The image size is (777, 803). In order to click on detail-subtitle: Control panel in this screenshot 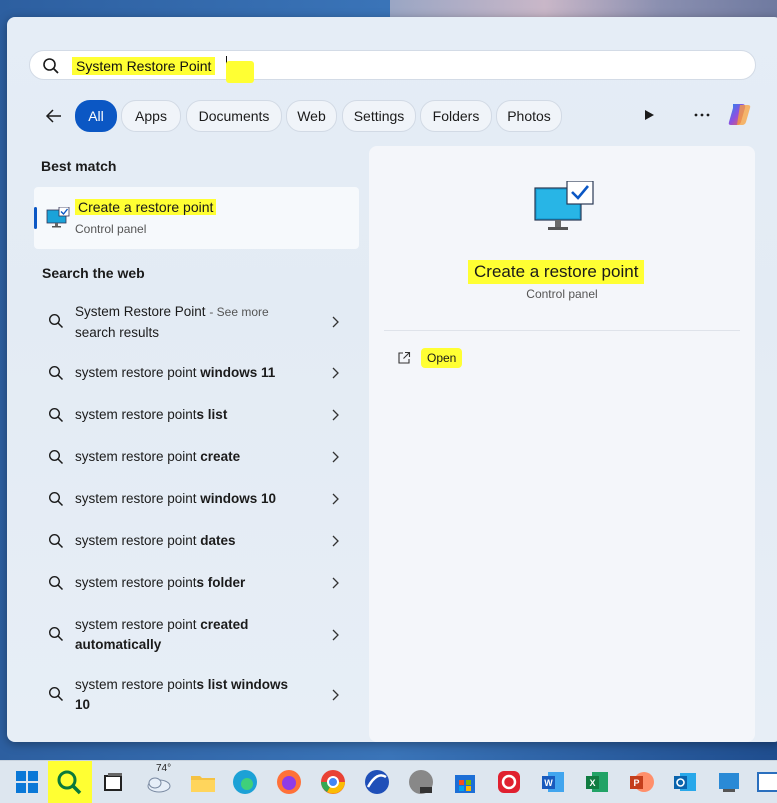, I will do `click(562, 294)`.